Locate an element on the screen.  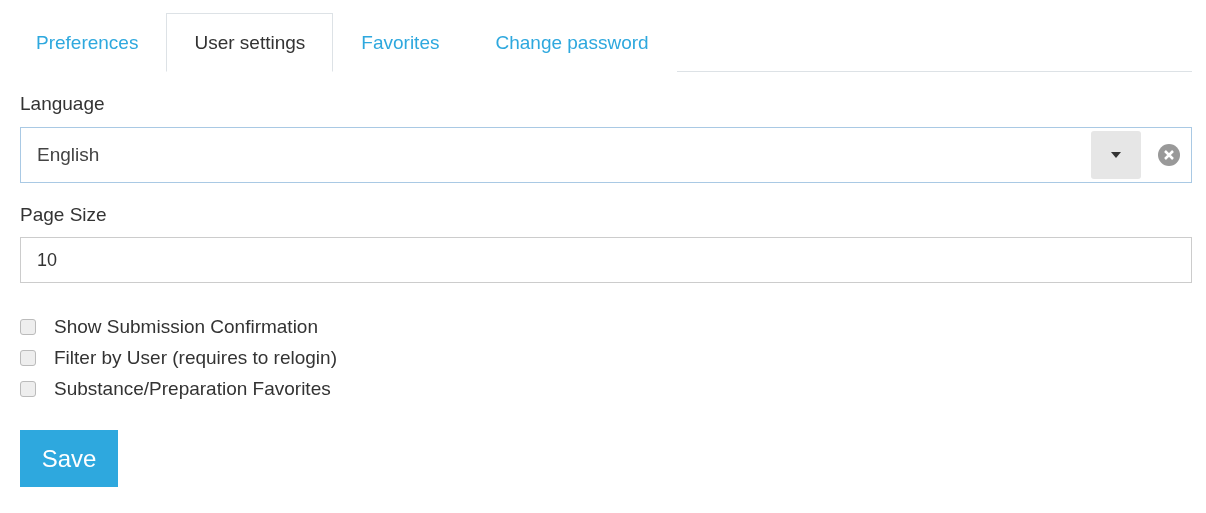
dropdown-button is located at coordinates (1116, 155).